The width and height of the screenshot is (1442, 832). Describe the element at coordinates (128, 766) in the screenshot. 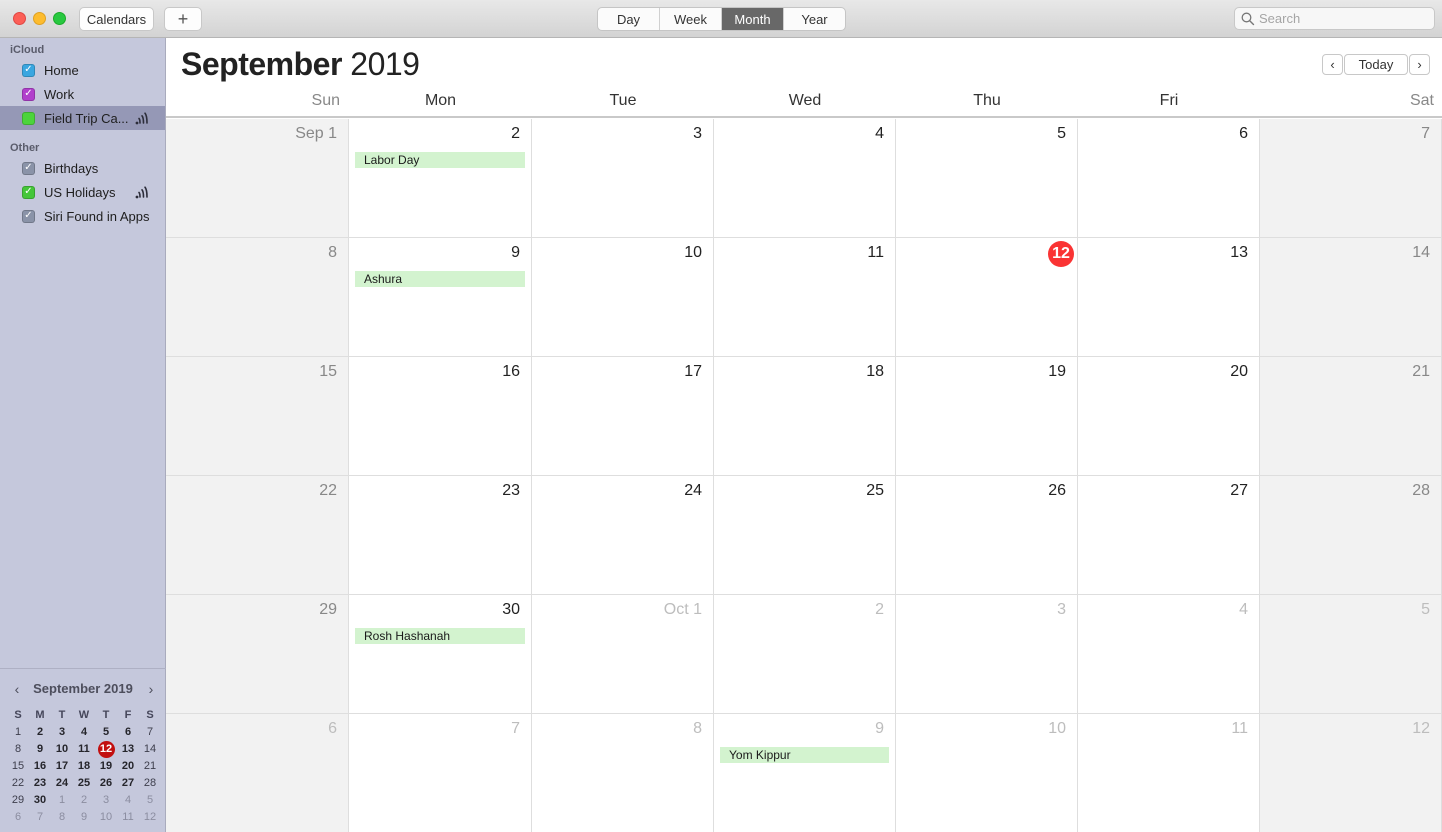

I see `mini-day: 20` at that location.